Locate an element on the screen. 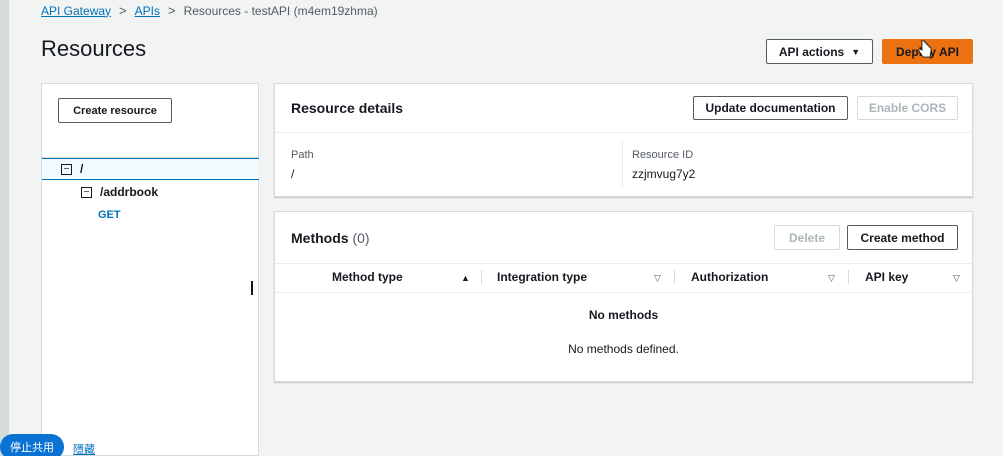 This screenshot has width=1003, height=456. create-resource-button: Create resource is located at coordinates (115, 110).